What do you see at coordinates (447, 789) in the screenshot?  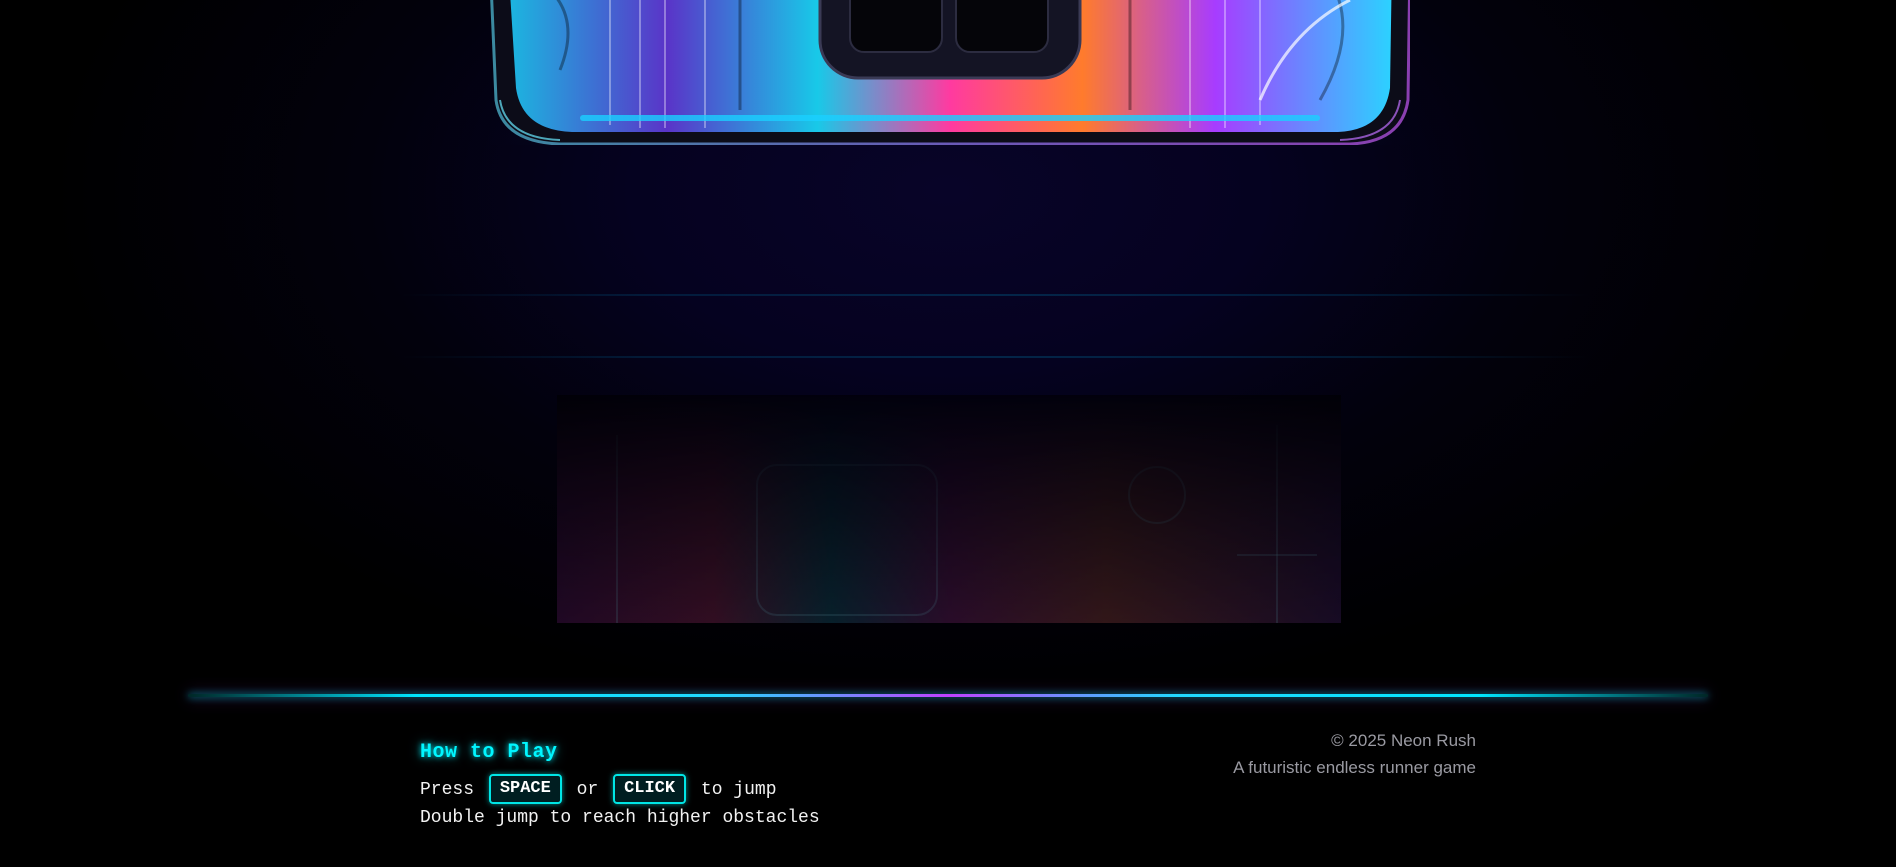 I see `instruction-prefix: Press` at bounding box center [447, 789].